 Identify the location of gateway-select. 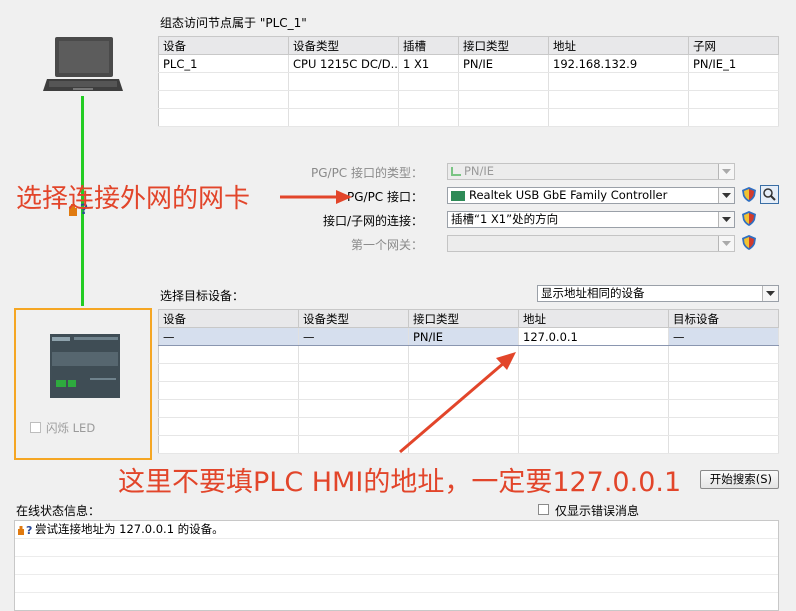
(591, 243).